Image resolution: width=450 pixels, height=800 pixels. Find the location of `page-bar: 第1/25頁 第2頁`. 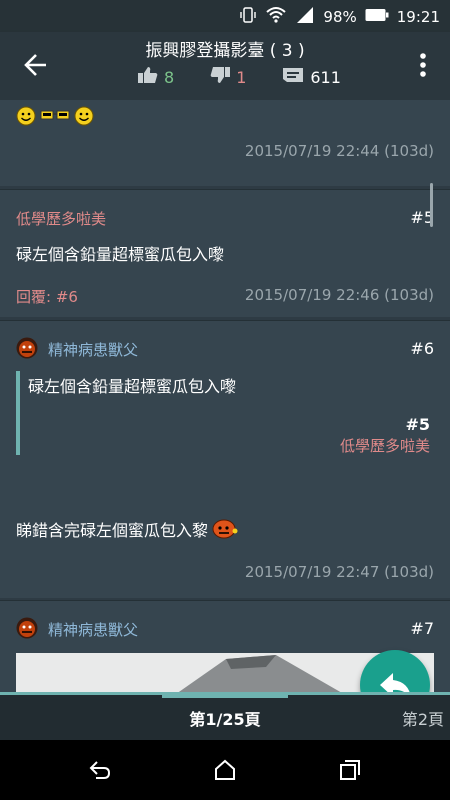

page-bar: 第1/25頁 第2頁 is located at coordinates (225, 716).